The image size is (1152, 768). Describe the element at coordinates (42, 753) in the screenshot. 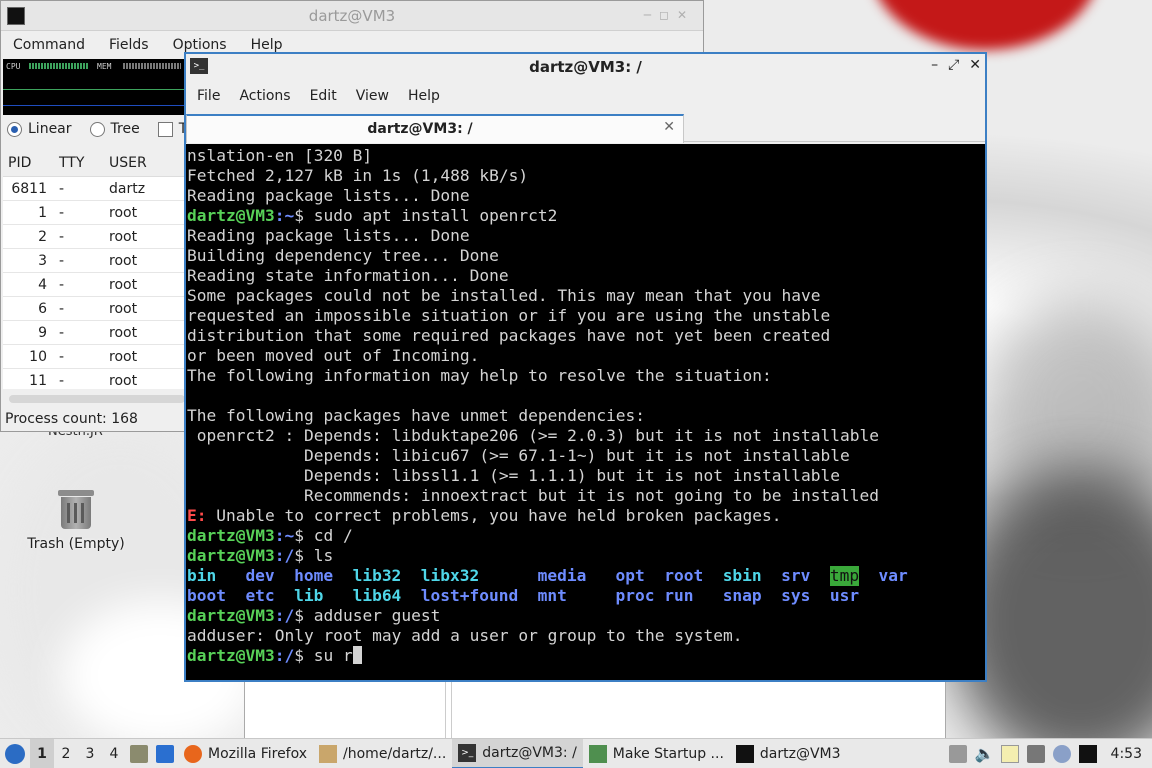

I see `workspace-1: 1` at that location.